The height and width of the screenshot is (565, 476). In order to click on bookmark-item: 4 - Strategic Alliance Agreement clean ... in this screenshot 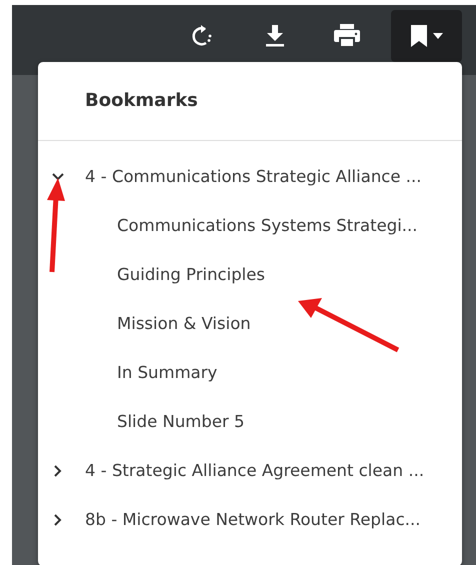, I will do `click(254, 470)`.